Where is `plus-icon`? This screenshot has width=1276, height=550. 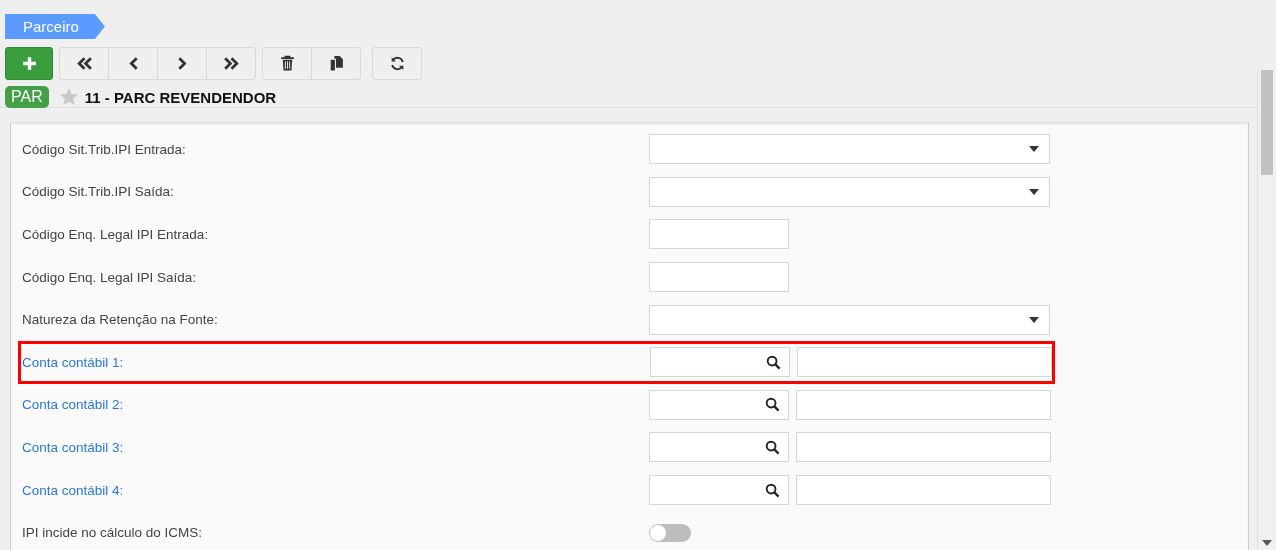 plus-icon is located at coordinates (29, 63).